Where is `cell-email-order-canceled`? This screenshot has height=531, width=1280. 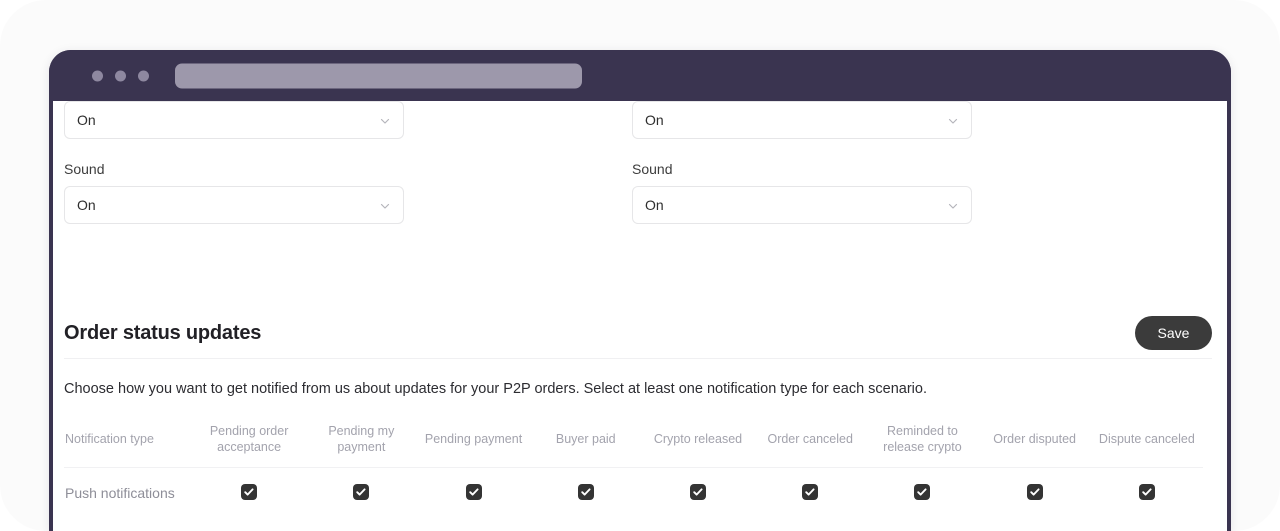
cell-email-order-canceled is located at coordinates (810, 524).